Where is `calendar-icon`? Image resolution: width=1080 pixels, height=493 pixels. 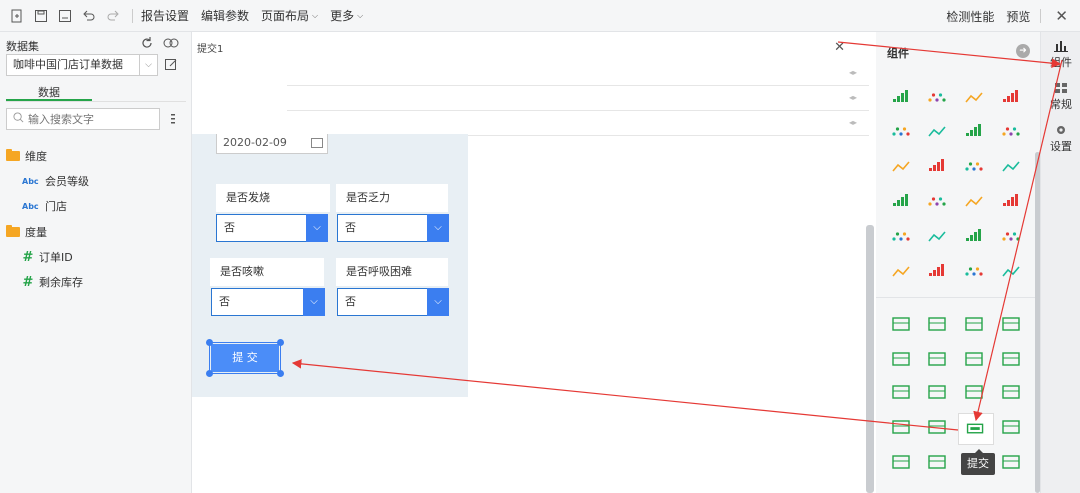 calendar-icon is located at coordinates (317, 143).